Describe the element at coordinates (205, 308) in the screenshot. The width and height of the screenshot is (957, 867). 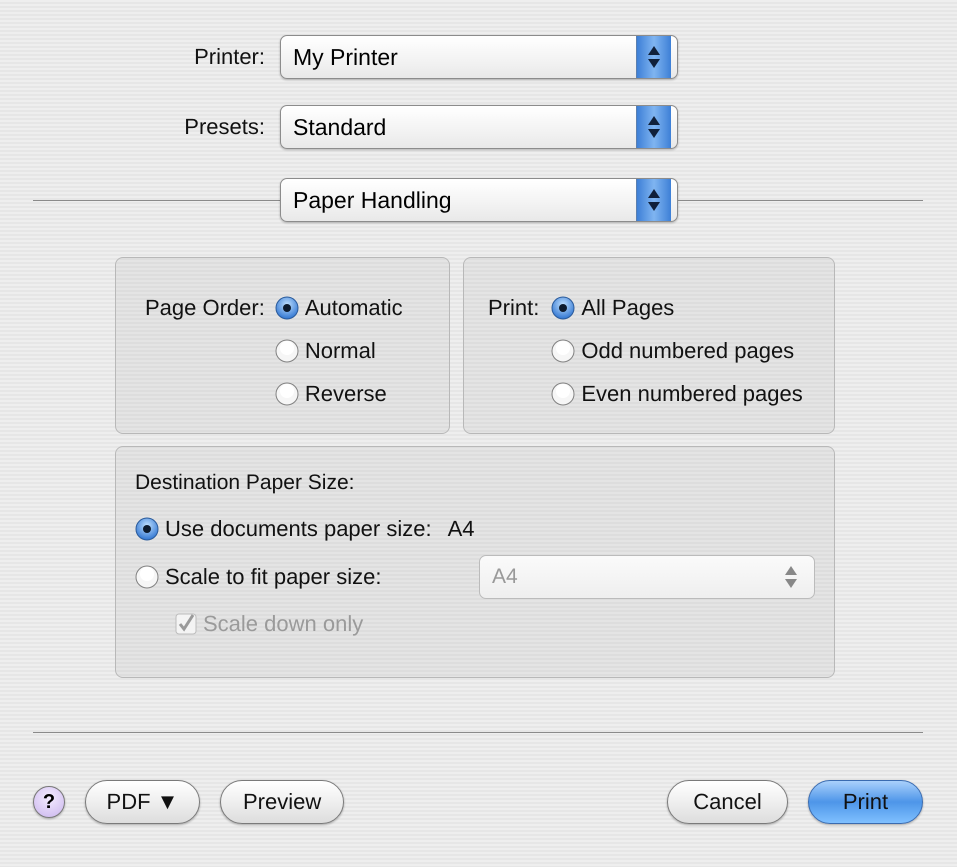
I see `group-label: Page Order:` at that location.